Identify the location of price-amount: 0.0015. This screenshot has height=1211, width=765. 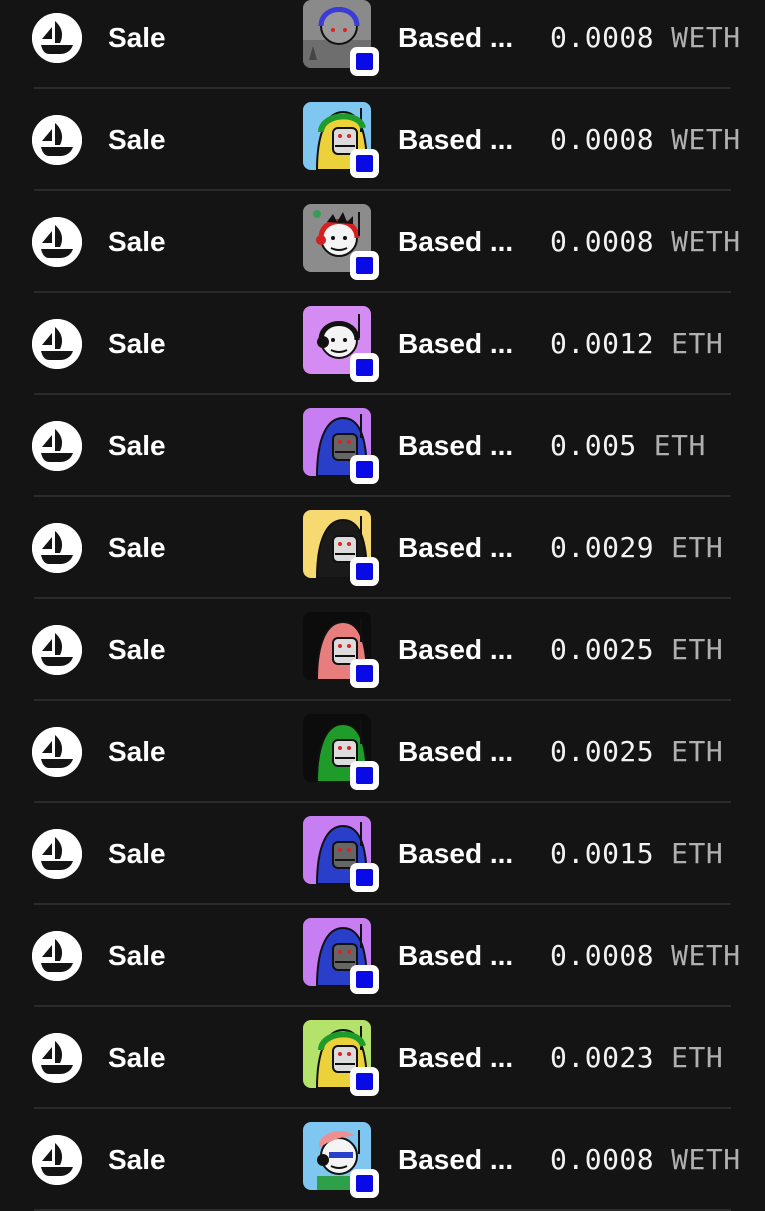
(602, 853).